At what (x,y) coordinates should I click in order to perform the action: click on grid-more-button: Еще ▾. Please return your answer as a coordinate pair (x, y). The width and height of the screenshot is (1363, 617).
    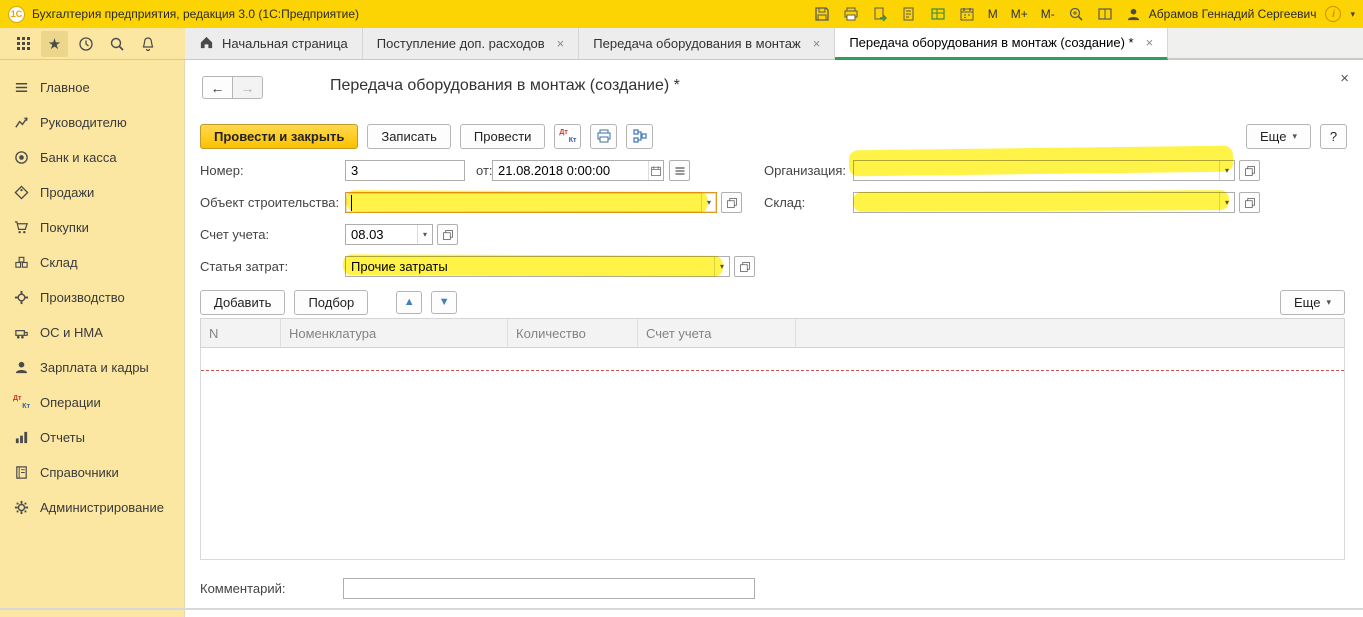
    Looking at the image, I should click on (1312, 302).